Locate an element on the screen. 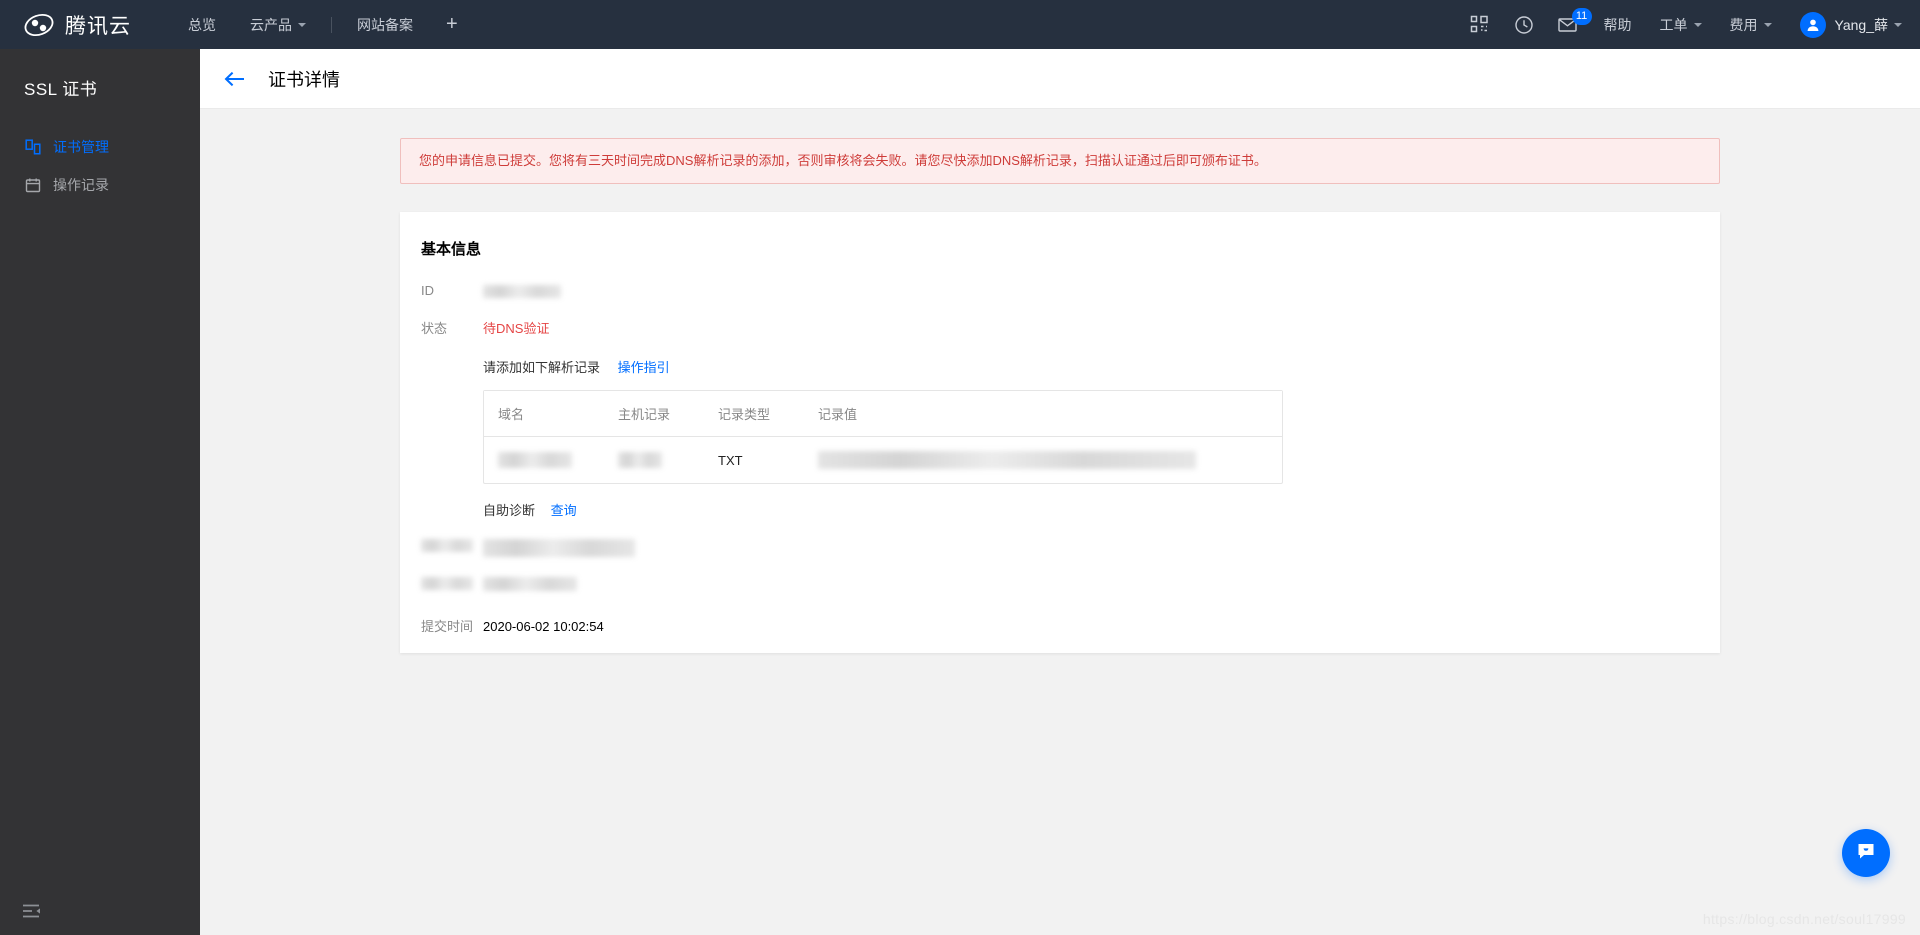 The width and height of the screenshot is (1920, 935). cloud-logo-icon is located at coordinates (39, 25).